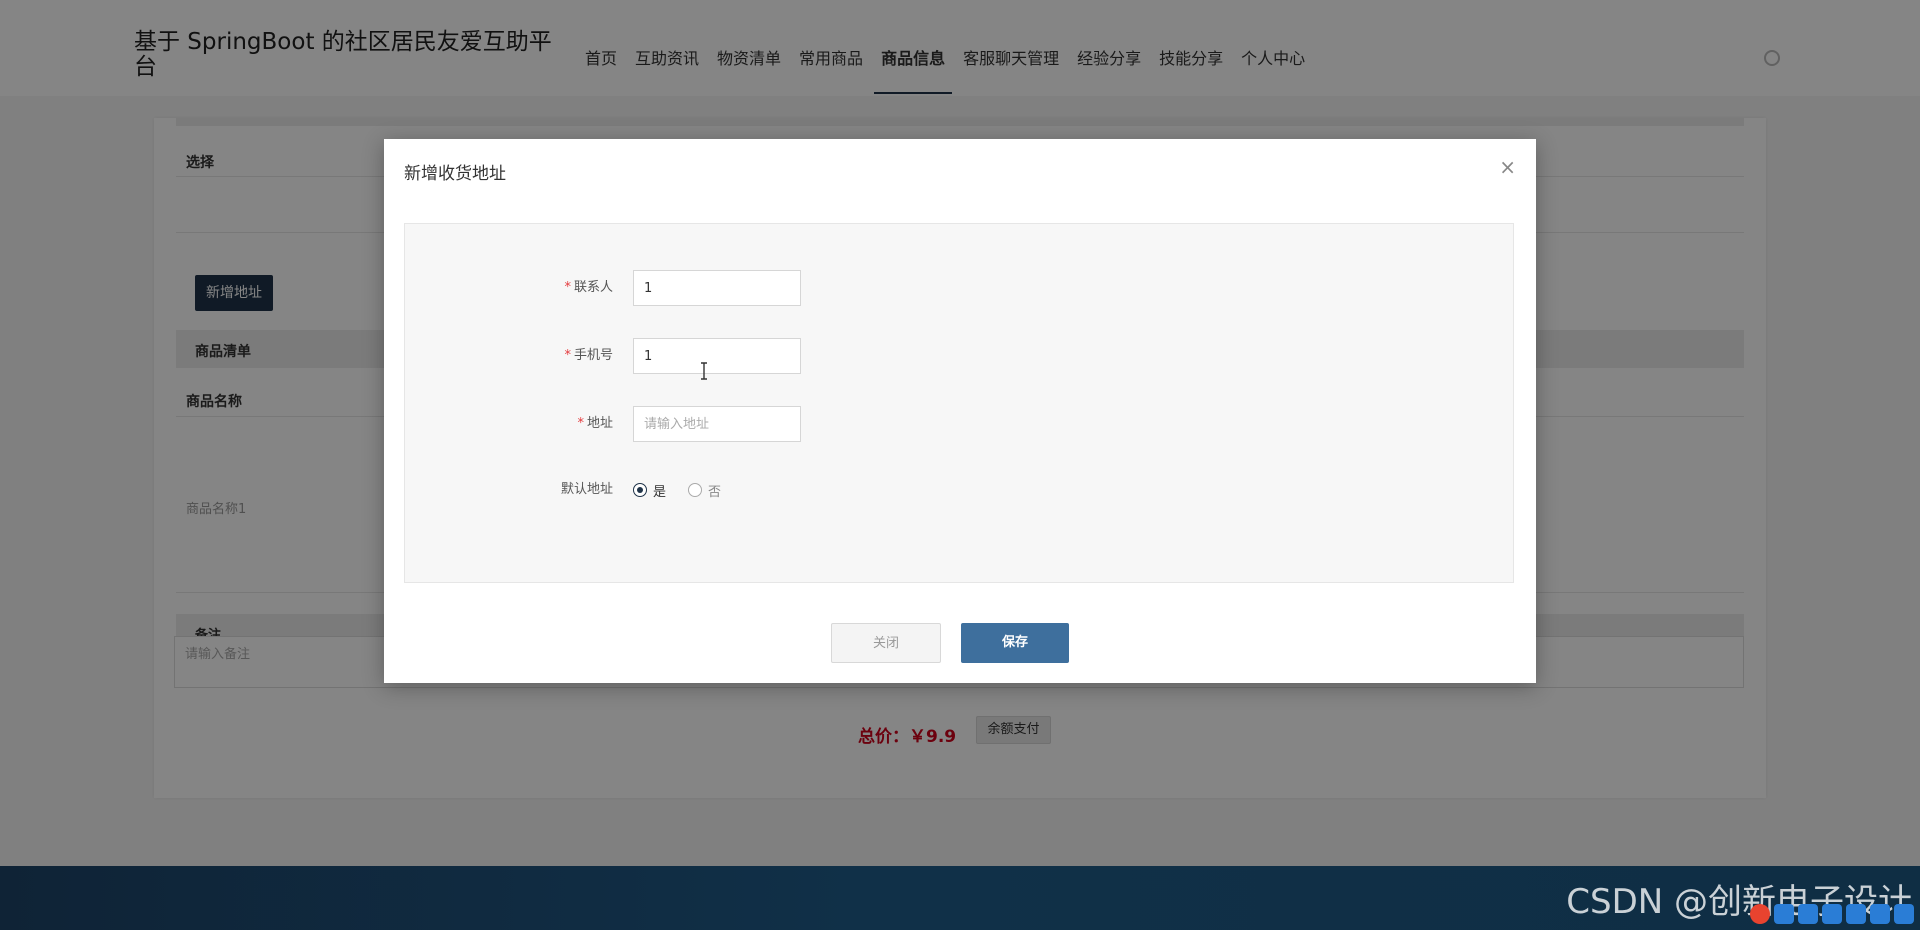 This screenshot has width=1920, height=930. What do you see at coordinates (704, 371) in the screenshot?
I see `text-cursor-icon` at bounding box center [704, 371].